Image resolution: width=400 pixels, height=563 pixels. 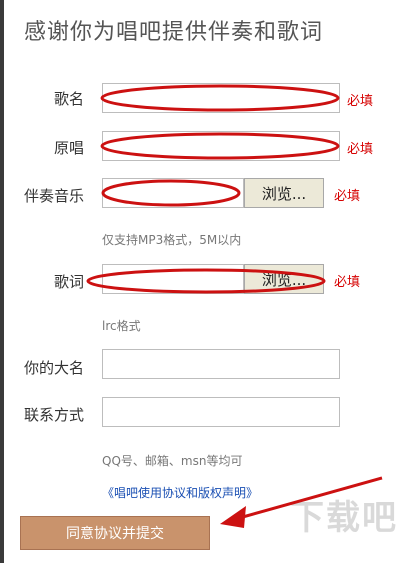 I want to click on annotation-ellipse-original-singer, so click(x=220, y=146).